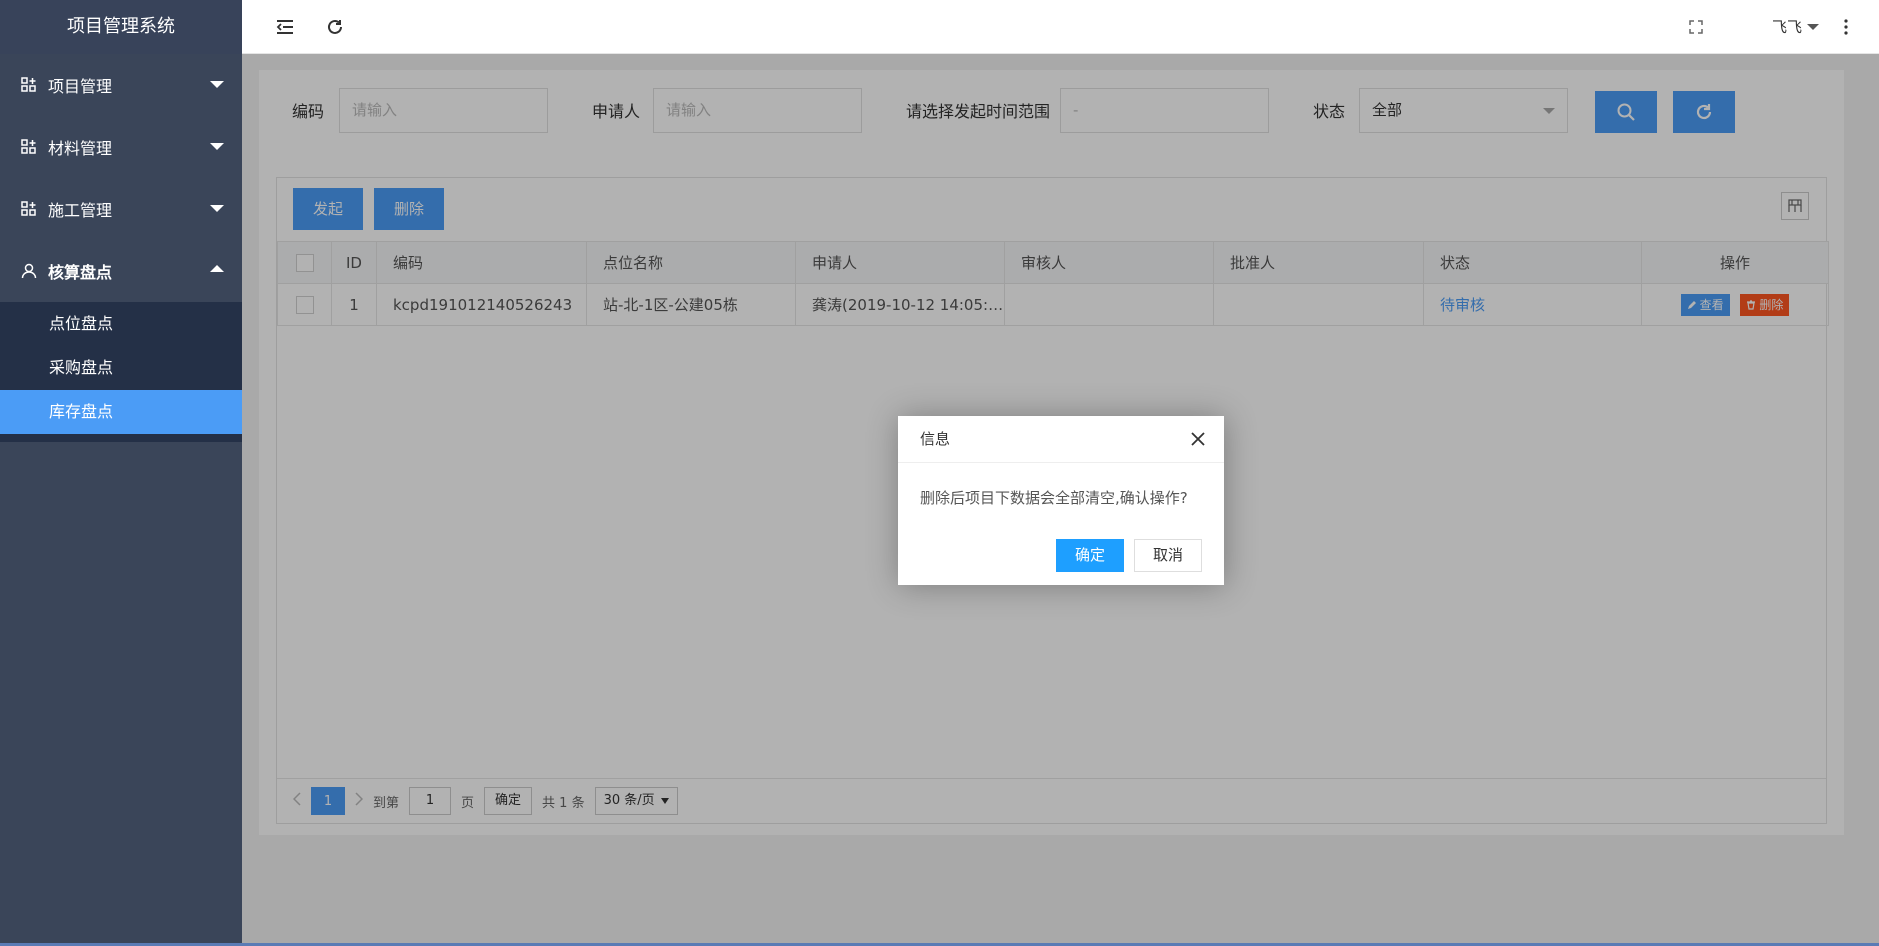 This screenshot has width=1879, height=946. Describe the element at coordinates (1786, 27) in the screenshot. I see `user-name: 飞飞` at that location.